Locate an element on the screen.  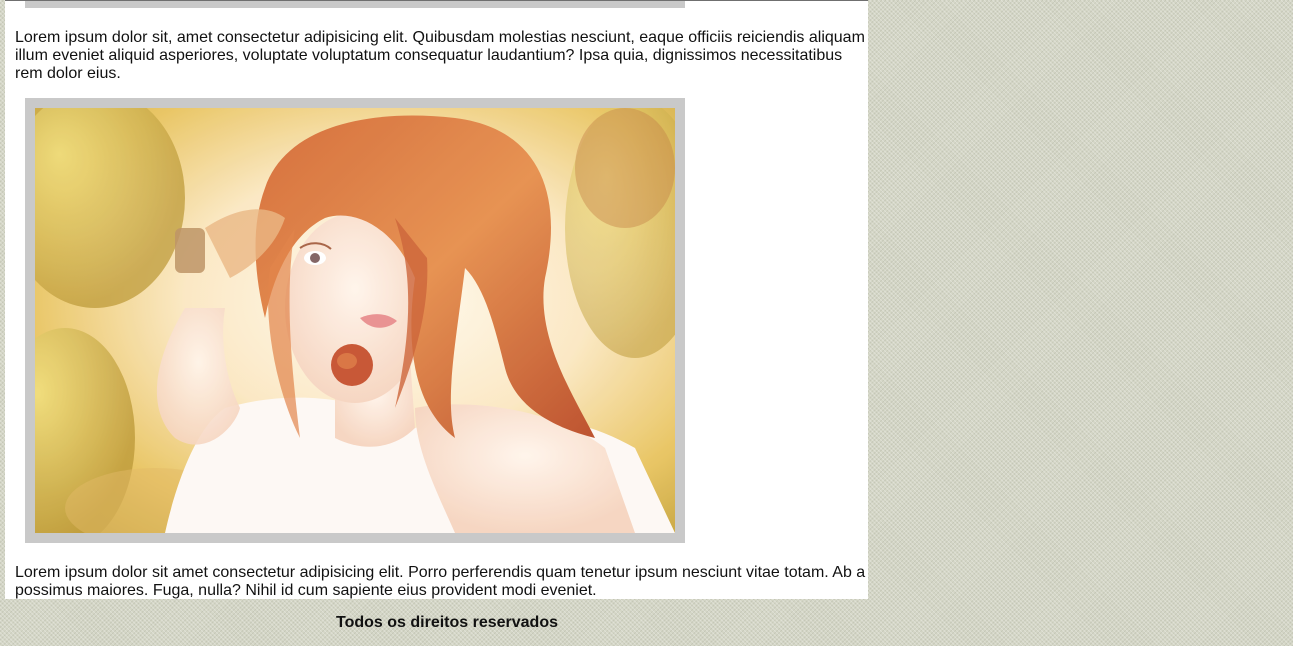
footer-copyright: Todos os direitos reservados is located at coordinates (447, 622).